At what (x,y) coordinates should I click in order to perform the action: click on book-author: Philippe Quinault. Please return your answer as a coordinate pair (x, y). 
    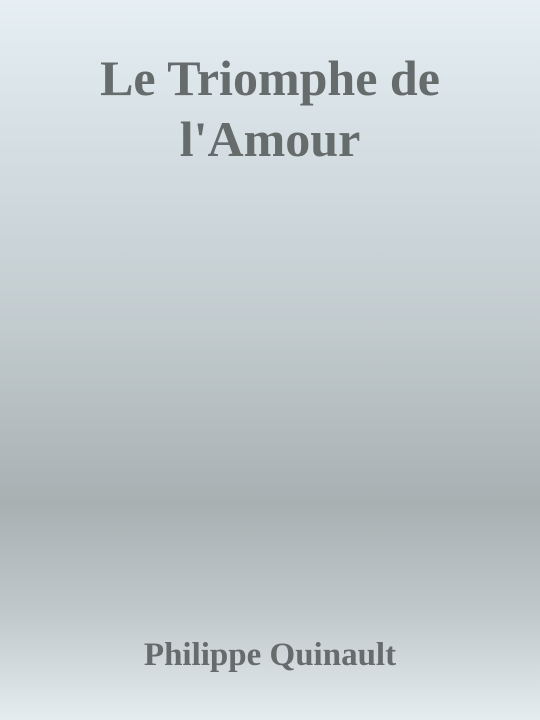
    Looking at the image, I should click on (270, 655).